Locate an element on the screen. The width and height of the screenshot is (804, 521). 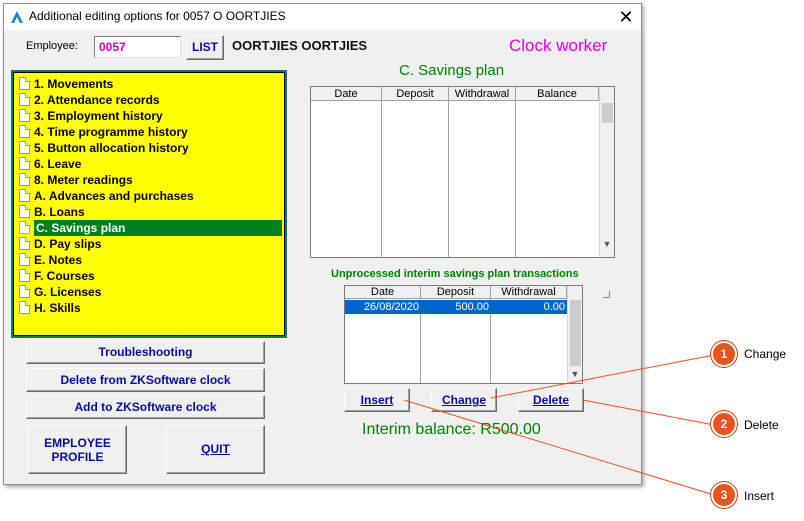
callout-lines is located at coordinates (559, 425).